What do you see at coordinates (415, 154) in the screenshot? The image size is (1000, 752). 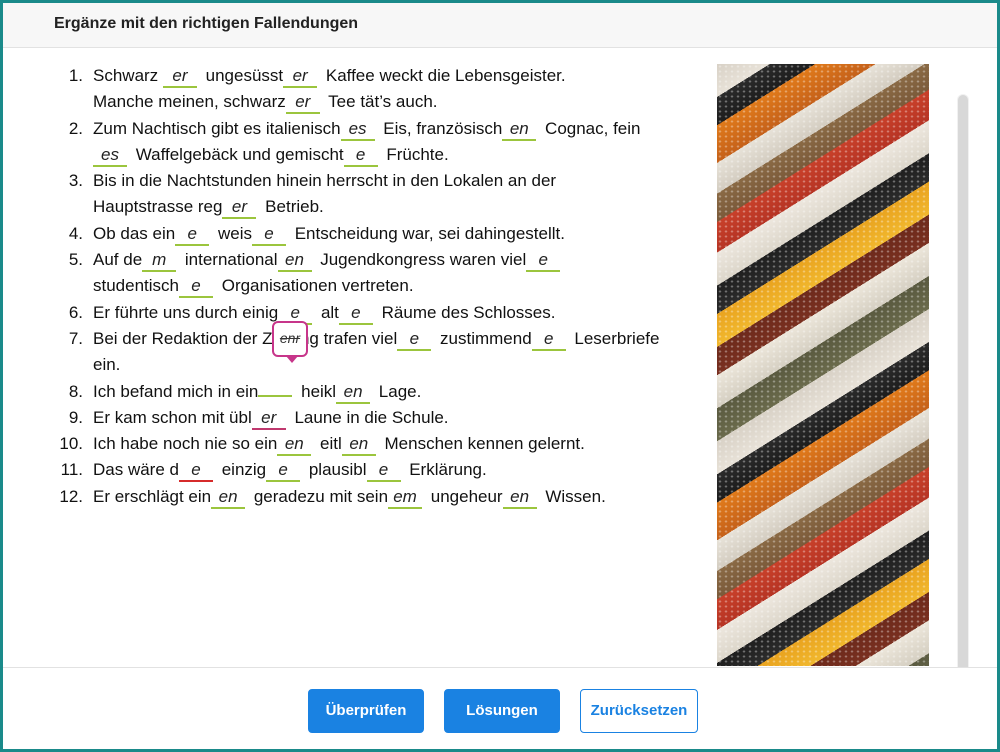 I see `sentence-text: Früchte.` at bounding box center [415, 154].